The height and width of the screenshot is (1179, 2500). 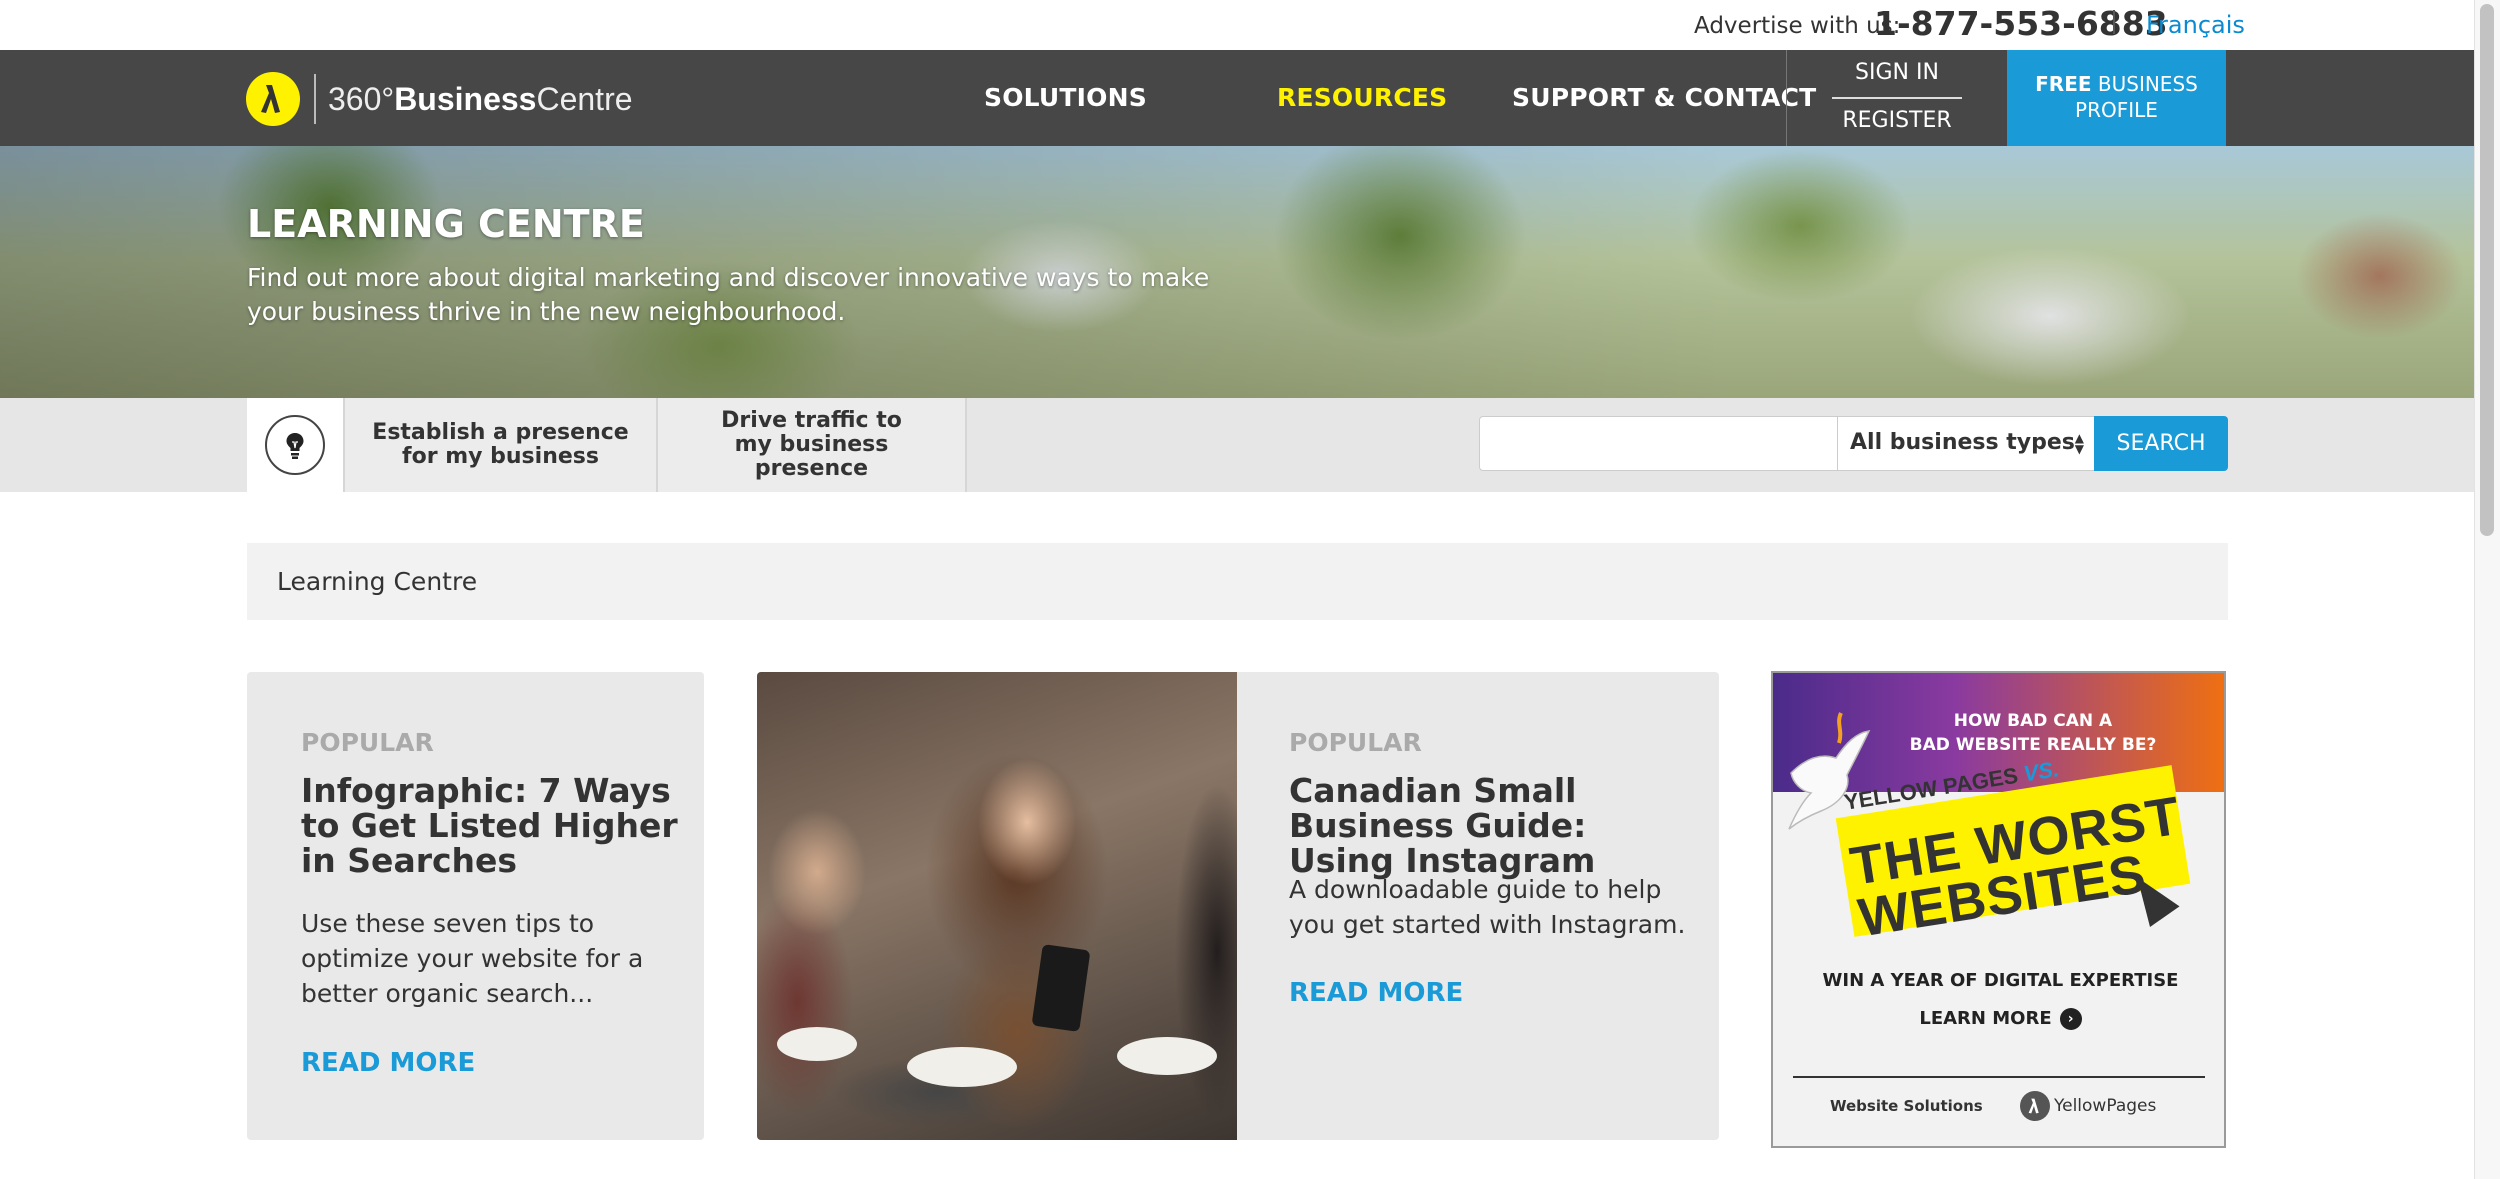 I want to click on chevron-right-icon: ›, so click(x=2070, y=1019).